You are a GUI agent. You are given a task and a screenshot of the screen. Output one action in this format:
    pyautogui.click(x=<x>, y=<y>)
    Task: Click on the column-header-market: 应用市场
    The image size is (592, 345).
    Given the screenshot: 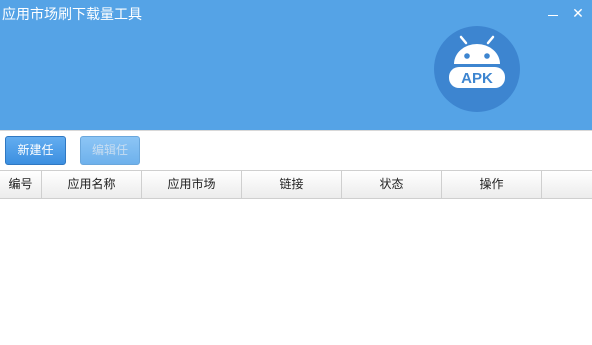 What is the action you would take?
    pyautogui.click(x=192, y=184)
    